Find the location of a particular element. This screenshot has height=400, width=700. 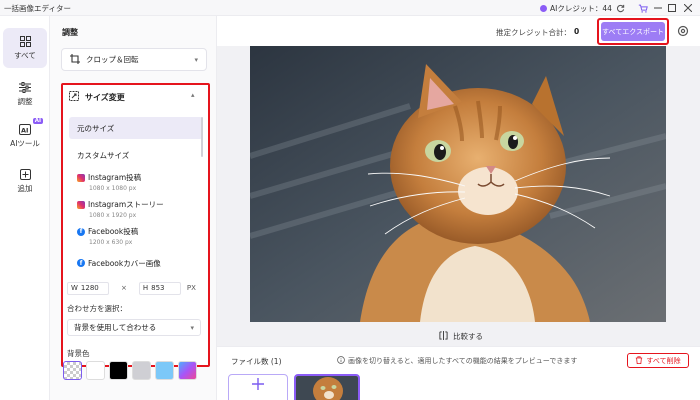

preview-hint: 画像を切り替えると、適用したすべての機能の結果をプレビューできます is located at coordinates (457, 361).